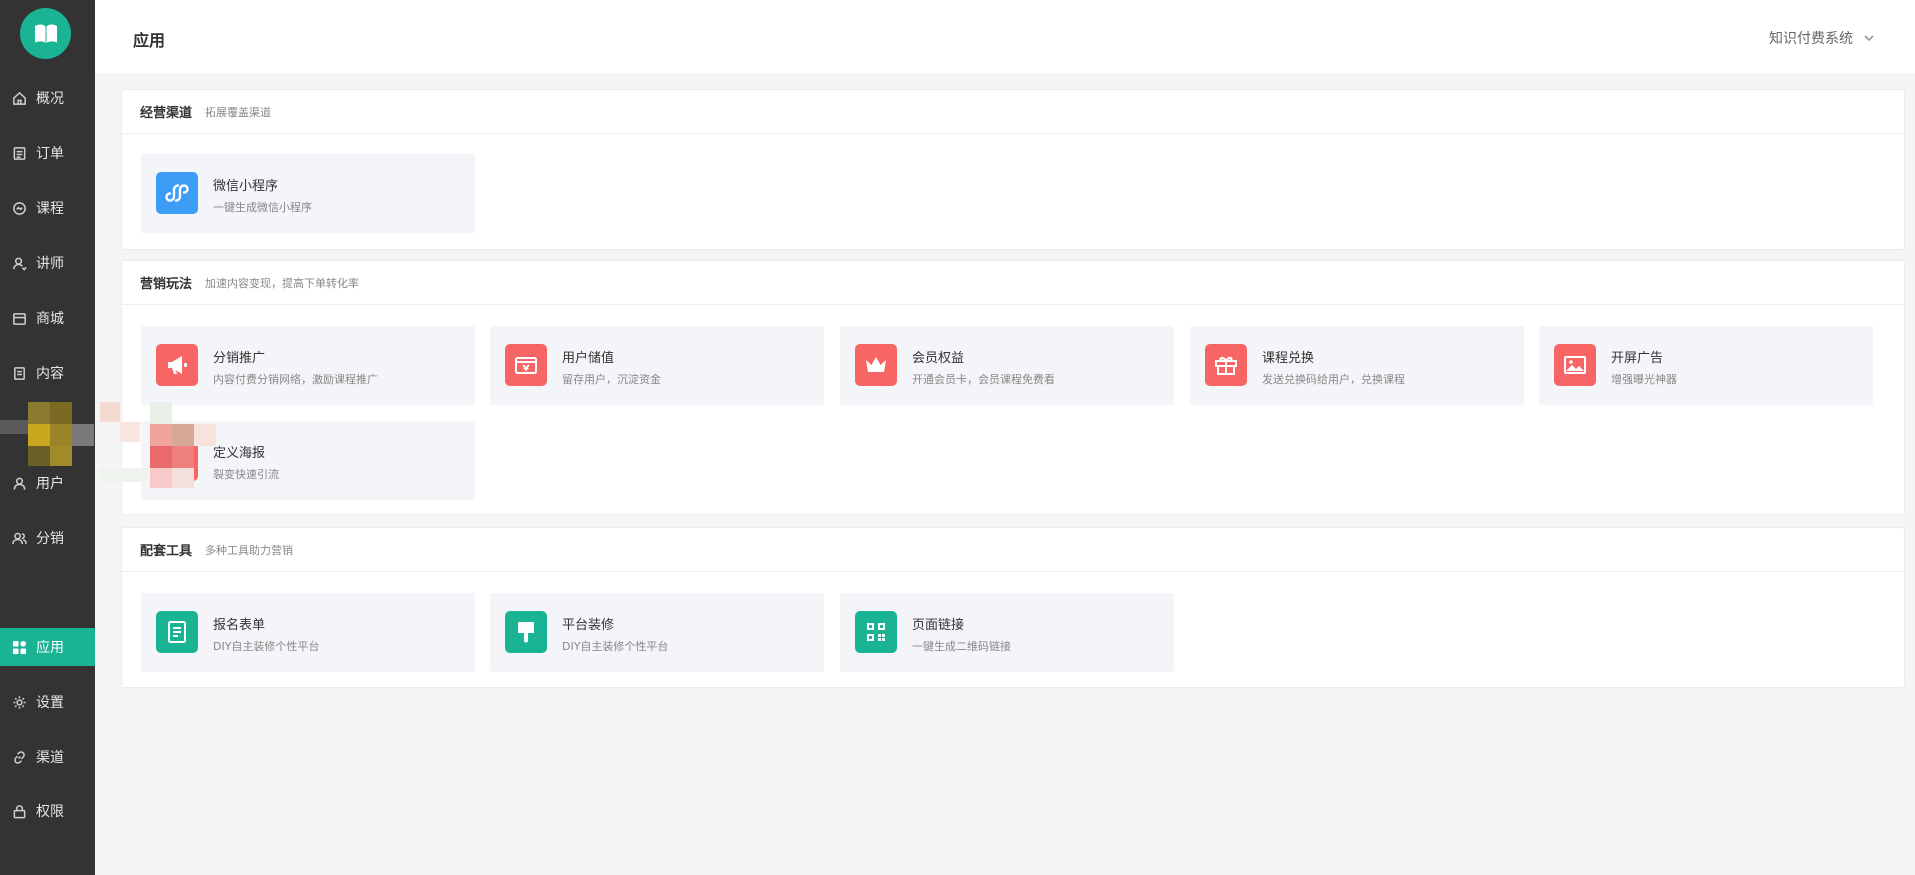  What do you see at coordinates (657, 365) in the screenshot?
I see `app-tile-user-balance: 用户储值 留存用户，沉淀资金` at bounding box center [657, 365].